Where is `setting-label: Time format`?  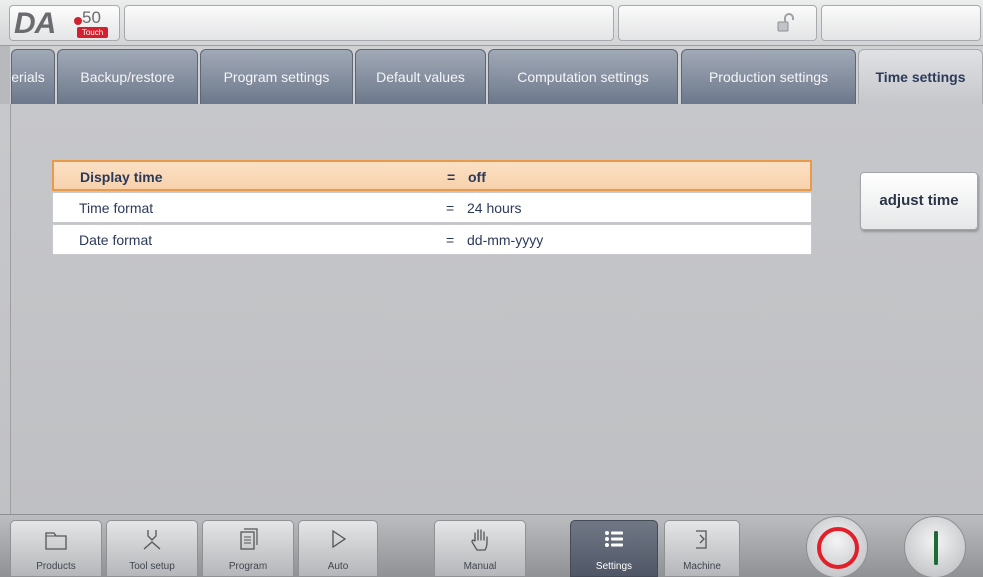
setting-label: Time format is located at coordinates (116, 208).